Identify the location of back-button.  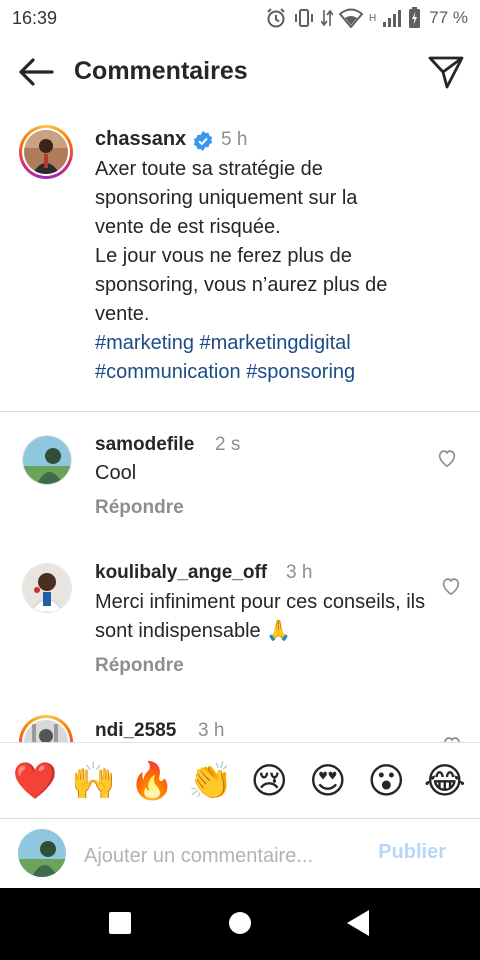
(36, 72).